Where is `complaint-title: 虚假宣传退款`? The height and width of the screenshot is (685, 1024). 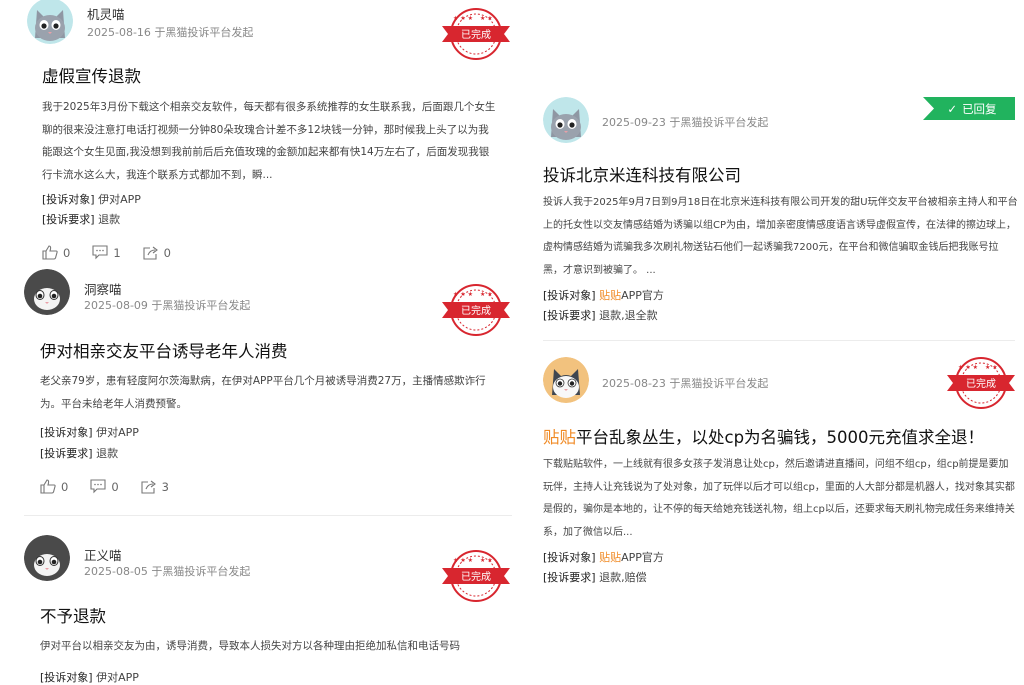 complaint-title: 虚假宣传退款 is located at coordinates (91, 75).